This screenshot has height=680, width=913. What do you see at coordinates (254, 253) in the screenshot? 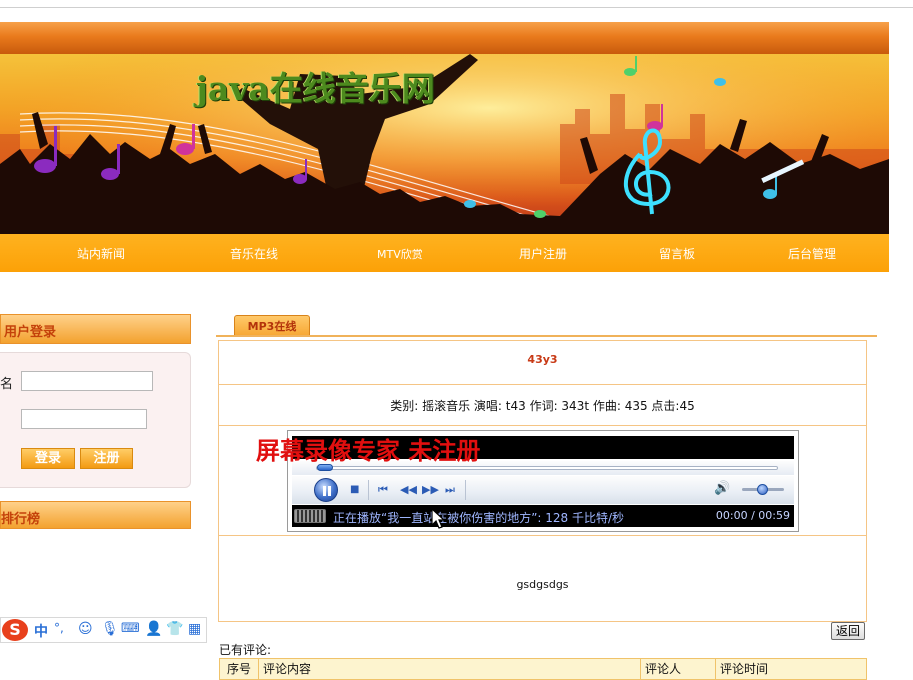
I see `nav-item-music-online: 音乐在线` at bounding box center [254, 253].